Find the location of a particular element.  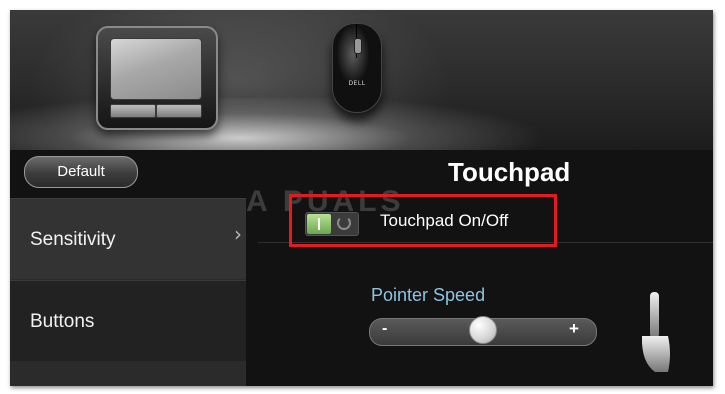

touchpad-device-icon is located at coordinates (157, 78).